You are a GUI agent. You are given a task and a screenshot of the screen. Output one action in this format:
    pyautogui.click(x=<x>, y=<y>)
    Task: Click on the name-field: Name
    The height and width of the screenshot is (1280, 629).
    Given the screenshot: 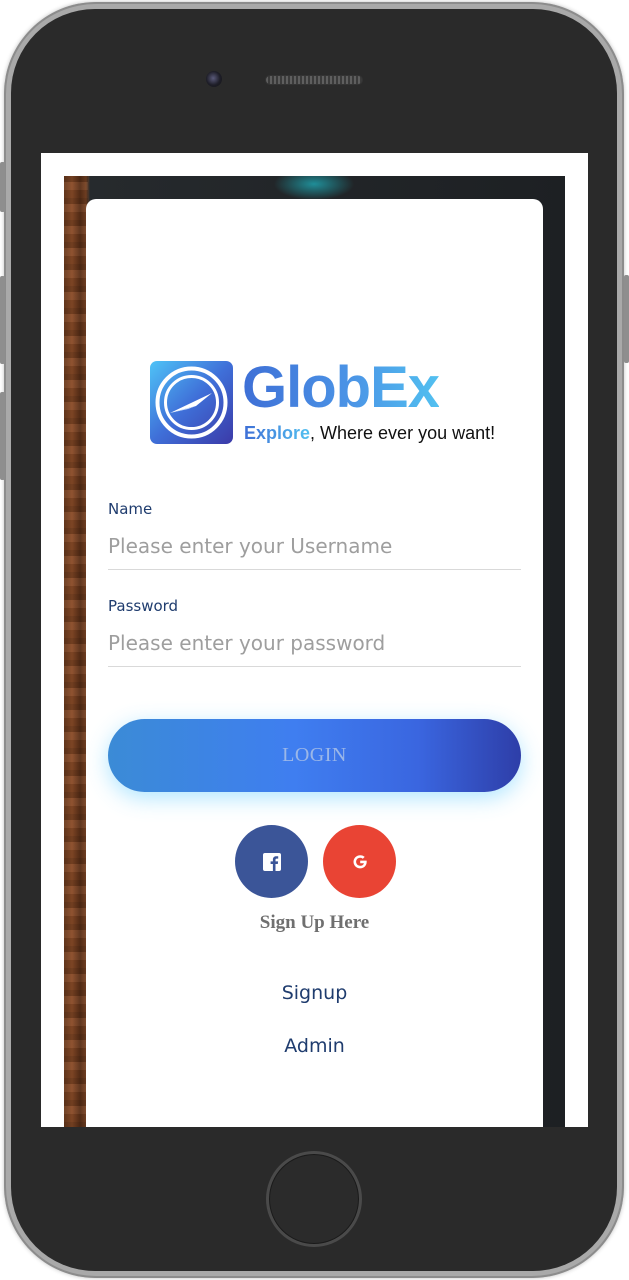 What is the action you would take?
    pyautogui.click(x=314, y=535)
    